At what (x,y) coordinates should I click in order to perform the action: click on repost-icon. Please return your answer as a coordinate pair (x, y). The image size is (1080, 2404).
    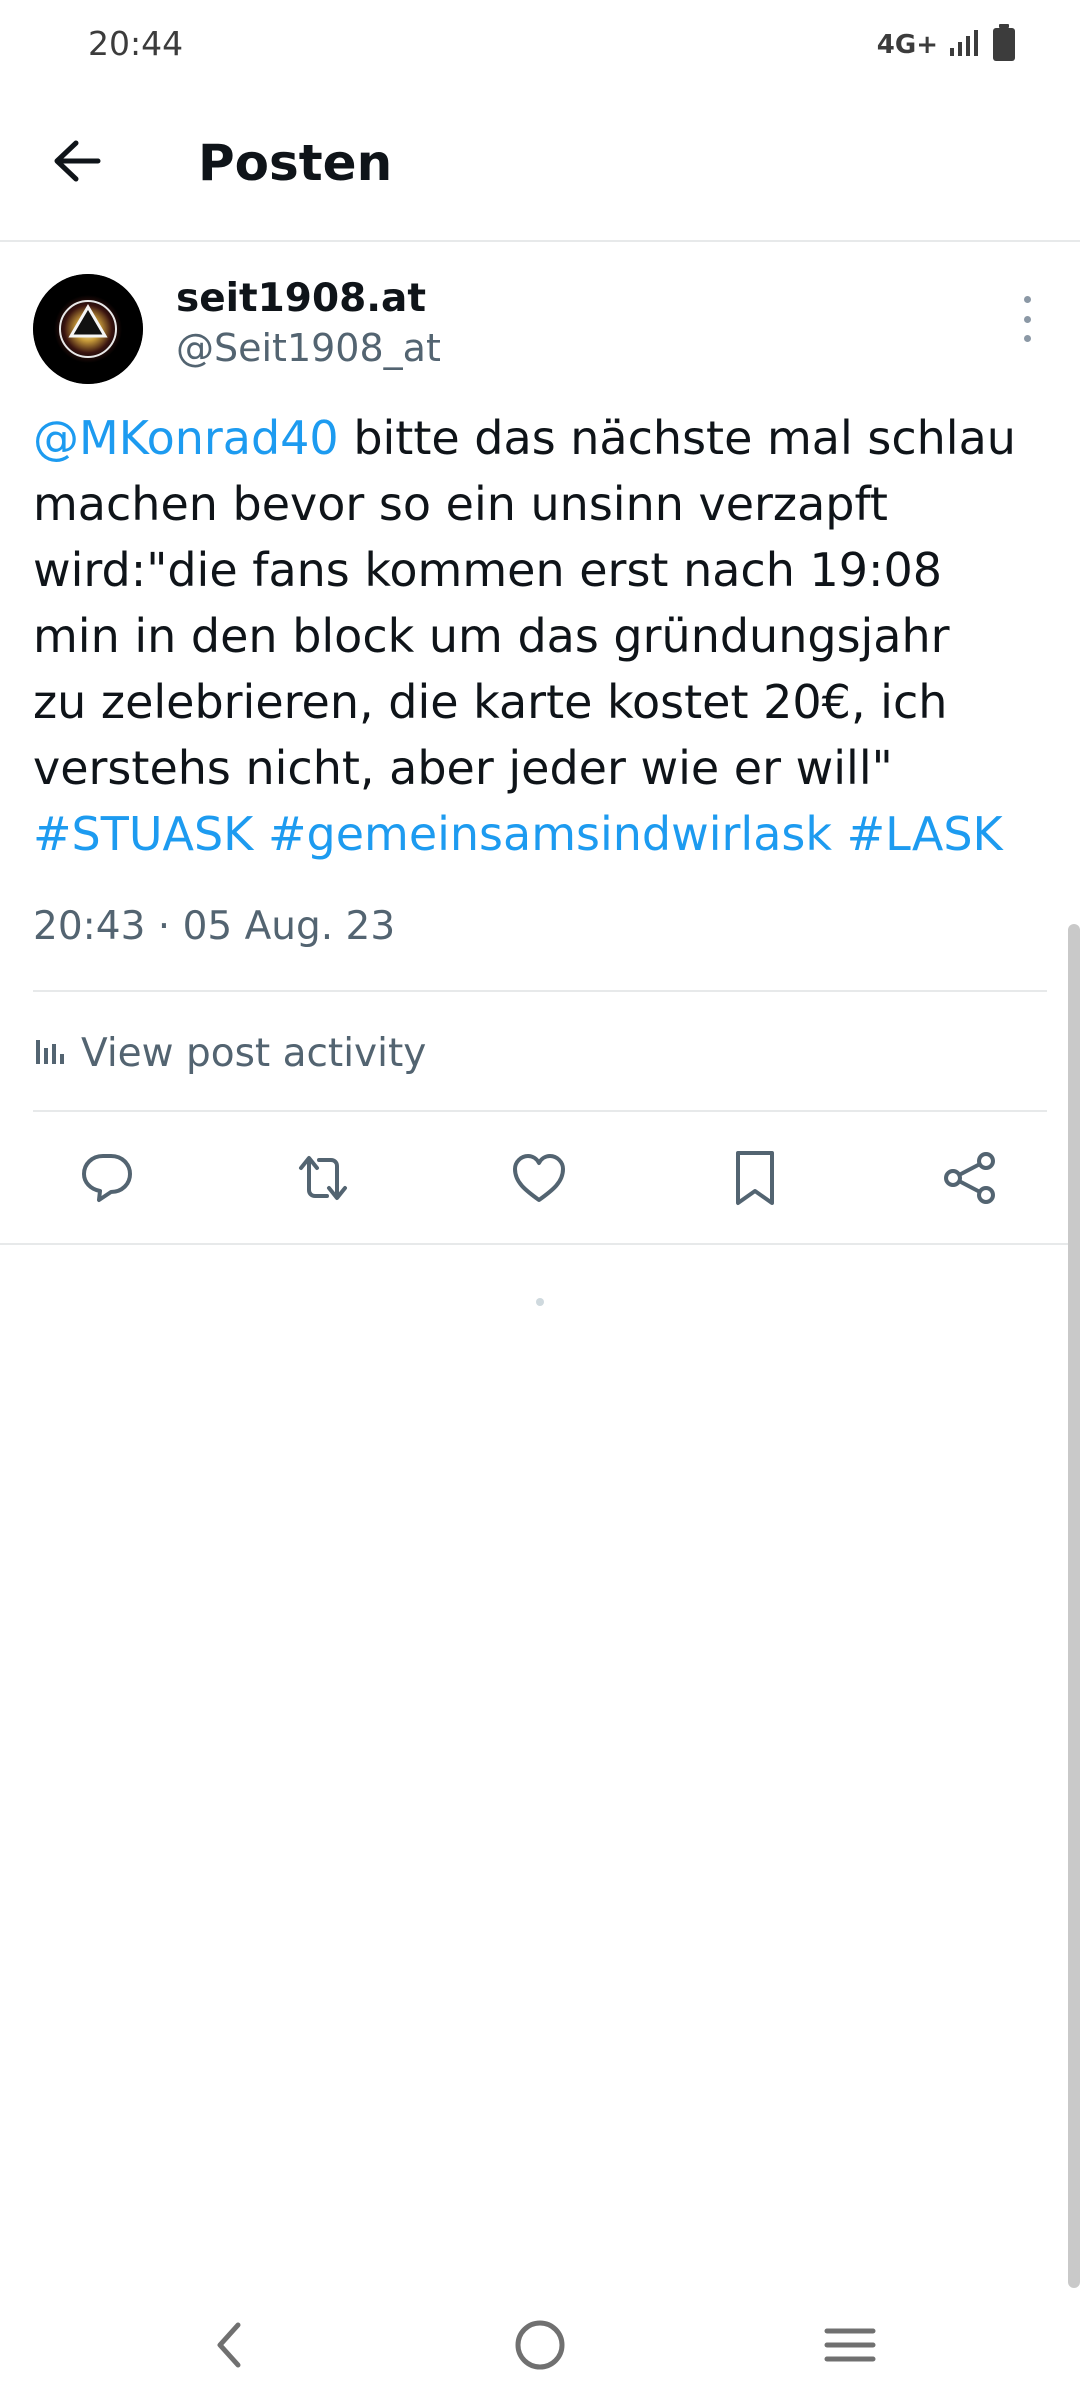
    Looking at the image, I should click on (323, 1180).